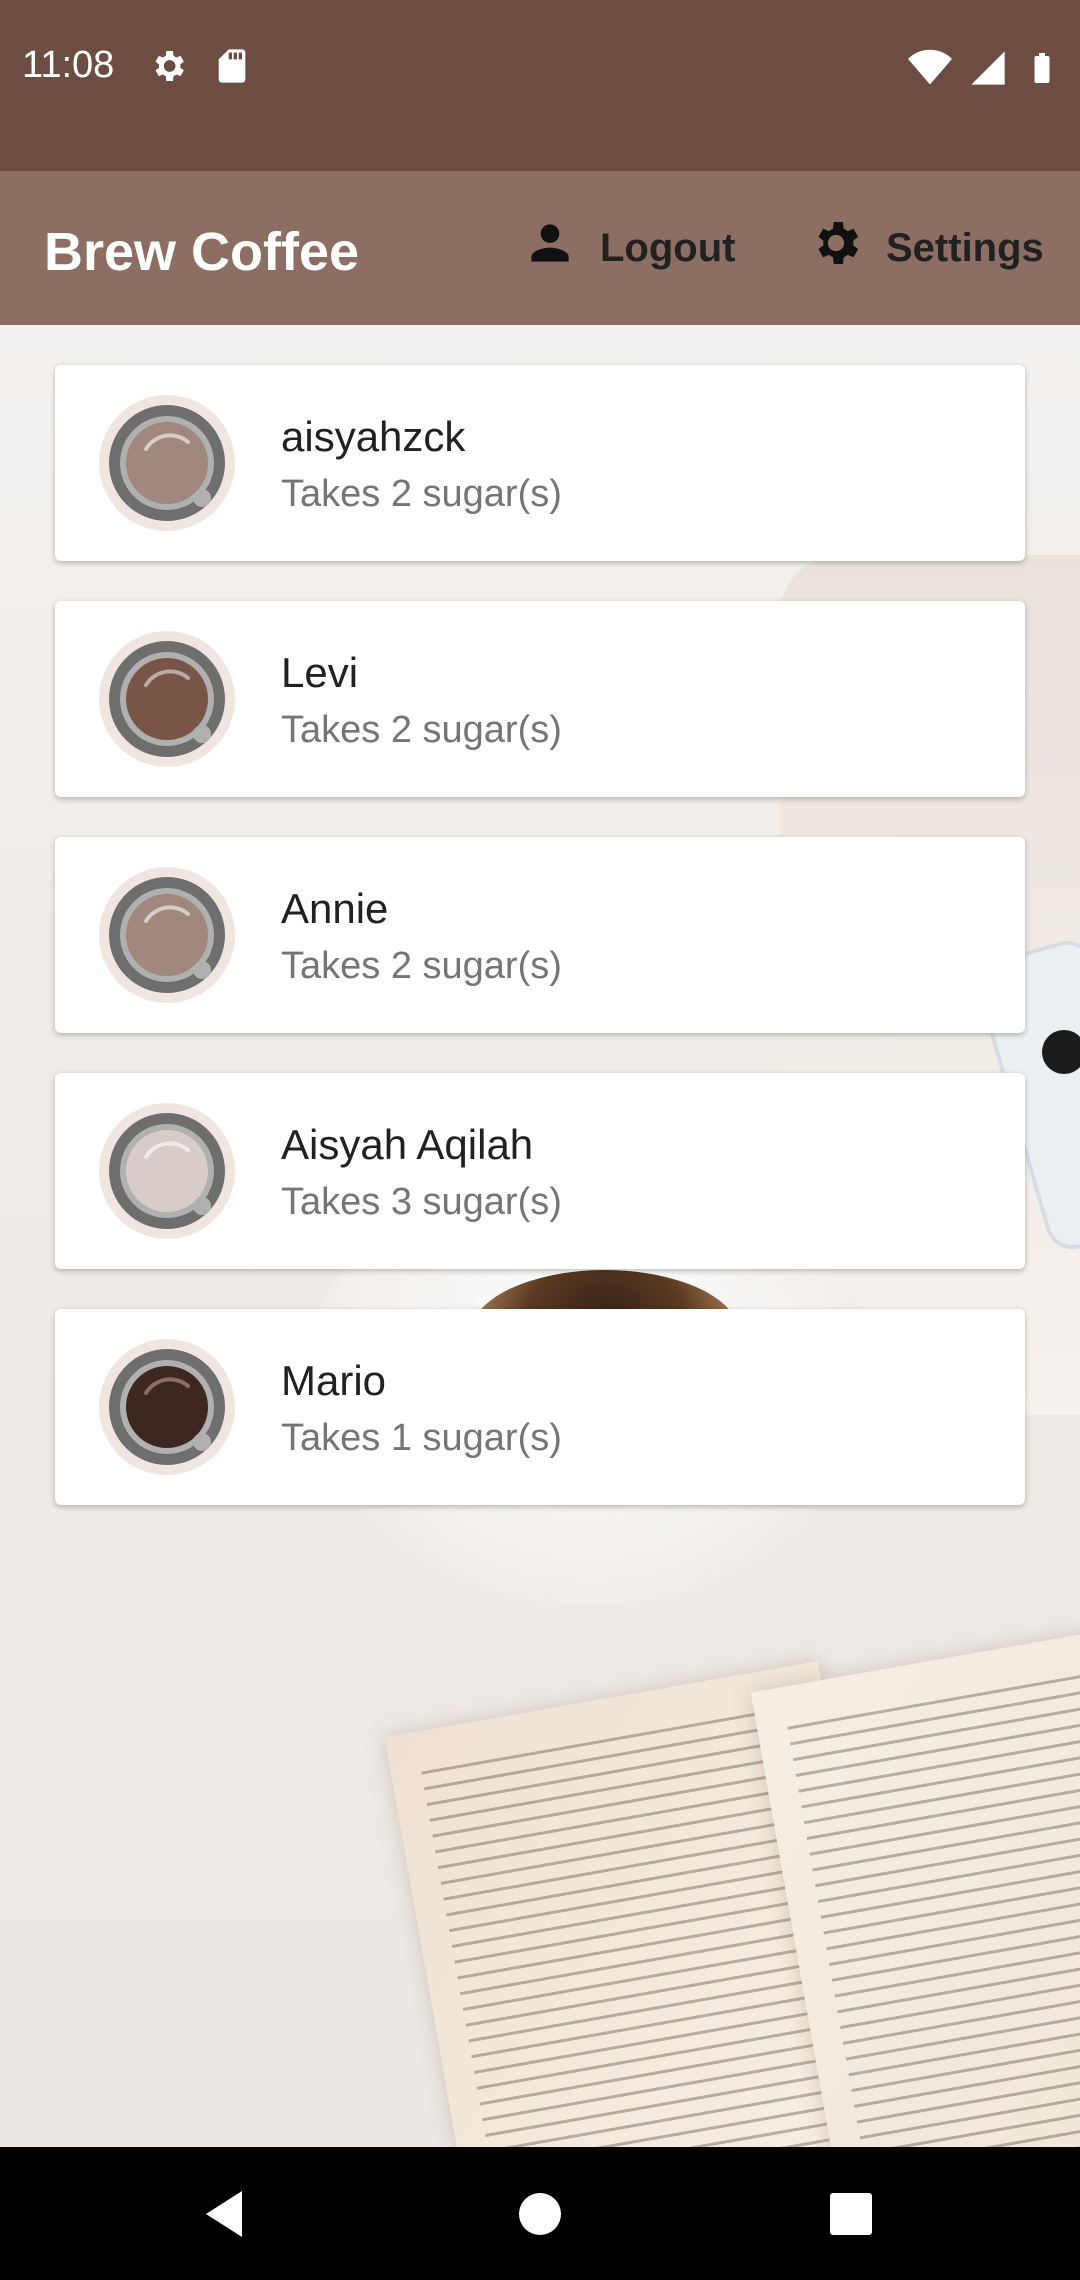  I want to click on system-nav-bar, so click(540, 2213).